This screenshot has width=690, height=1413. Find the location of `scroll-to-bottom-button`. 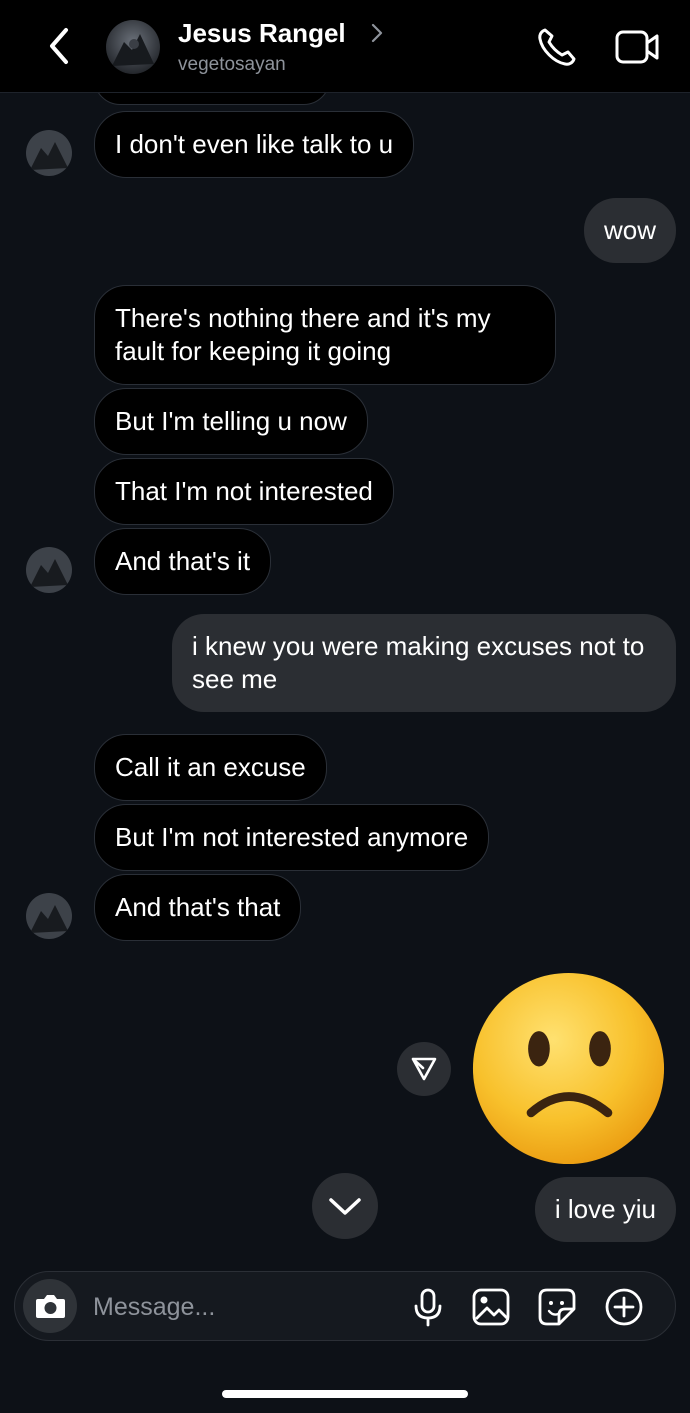

scroll-to-bottom-button is located at coordinates (345, 1206).